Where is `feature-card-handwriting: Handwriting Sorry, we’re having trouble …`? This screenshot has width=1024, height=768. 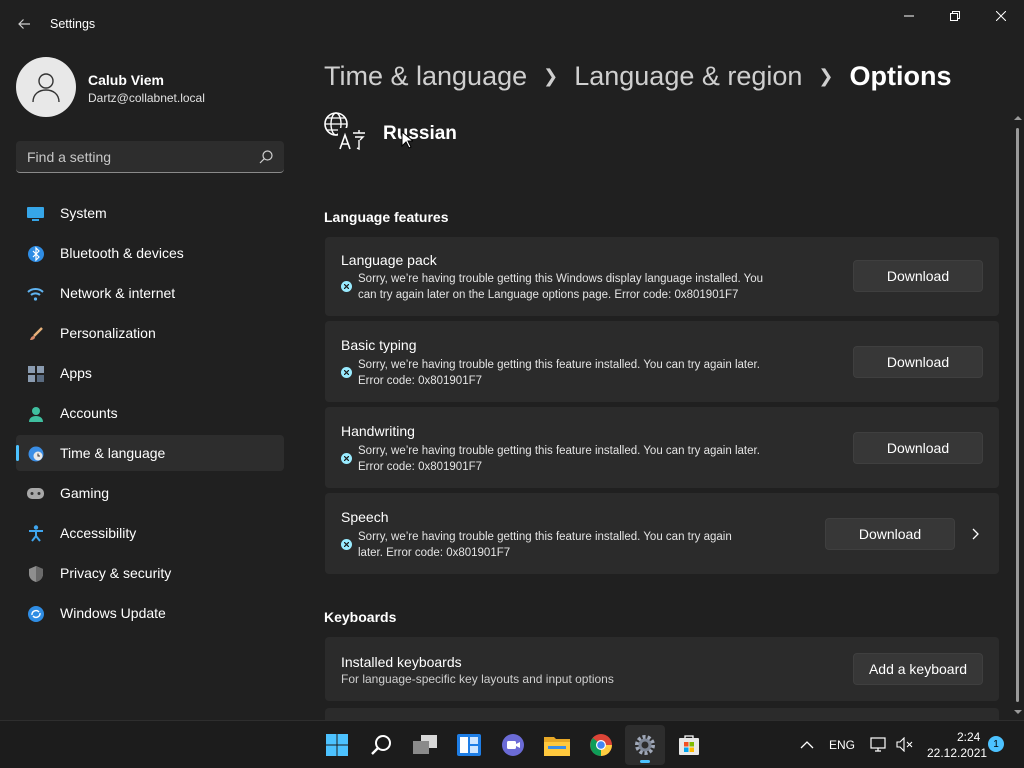 feature-card-handwriting: Handwriting Sorry, we’re having trouble … is located at coordinates (662, 447).